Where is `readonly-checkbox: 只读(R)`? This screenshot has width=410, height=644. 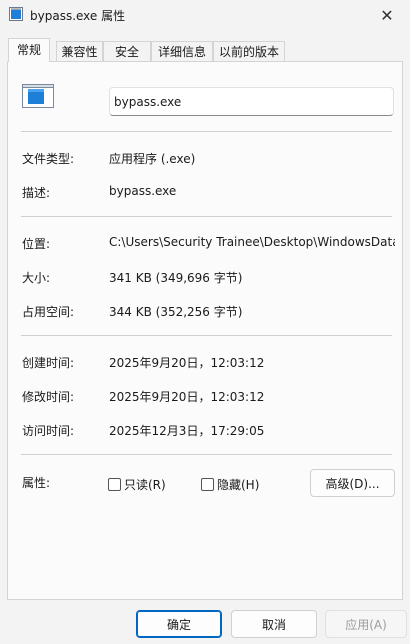
readonly-checkbox: 只读(R) is located at coordinates (137, 484).